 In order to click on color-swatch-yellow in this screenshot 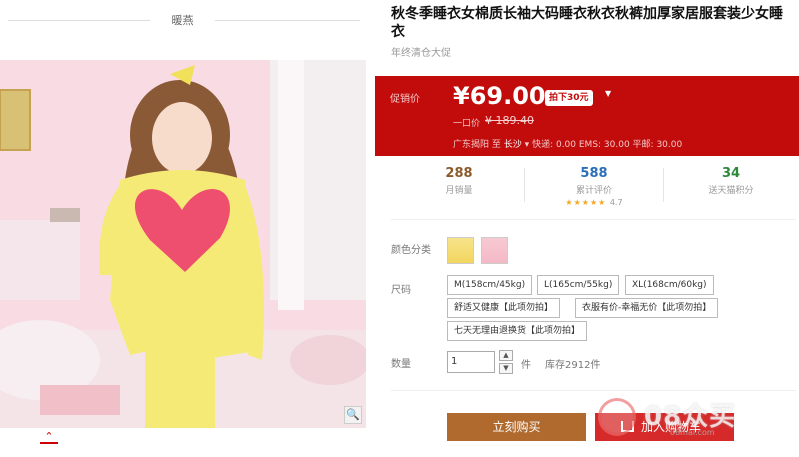, I will do `click(460, 250)`.